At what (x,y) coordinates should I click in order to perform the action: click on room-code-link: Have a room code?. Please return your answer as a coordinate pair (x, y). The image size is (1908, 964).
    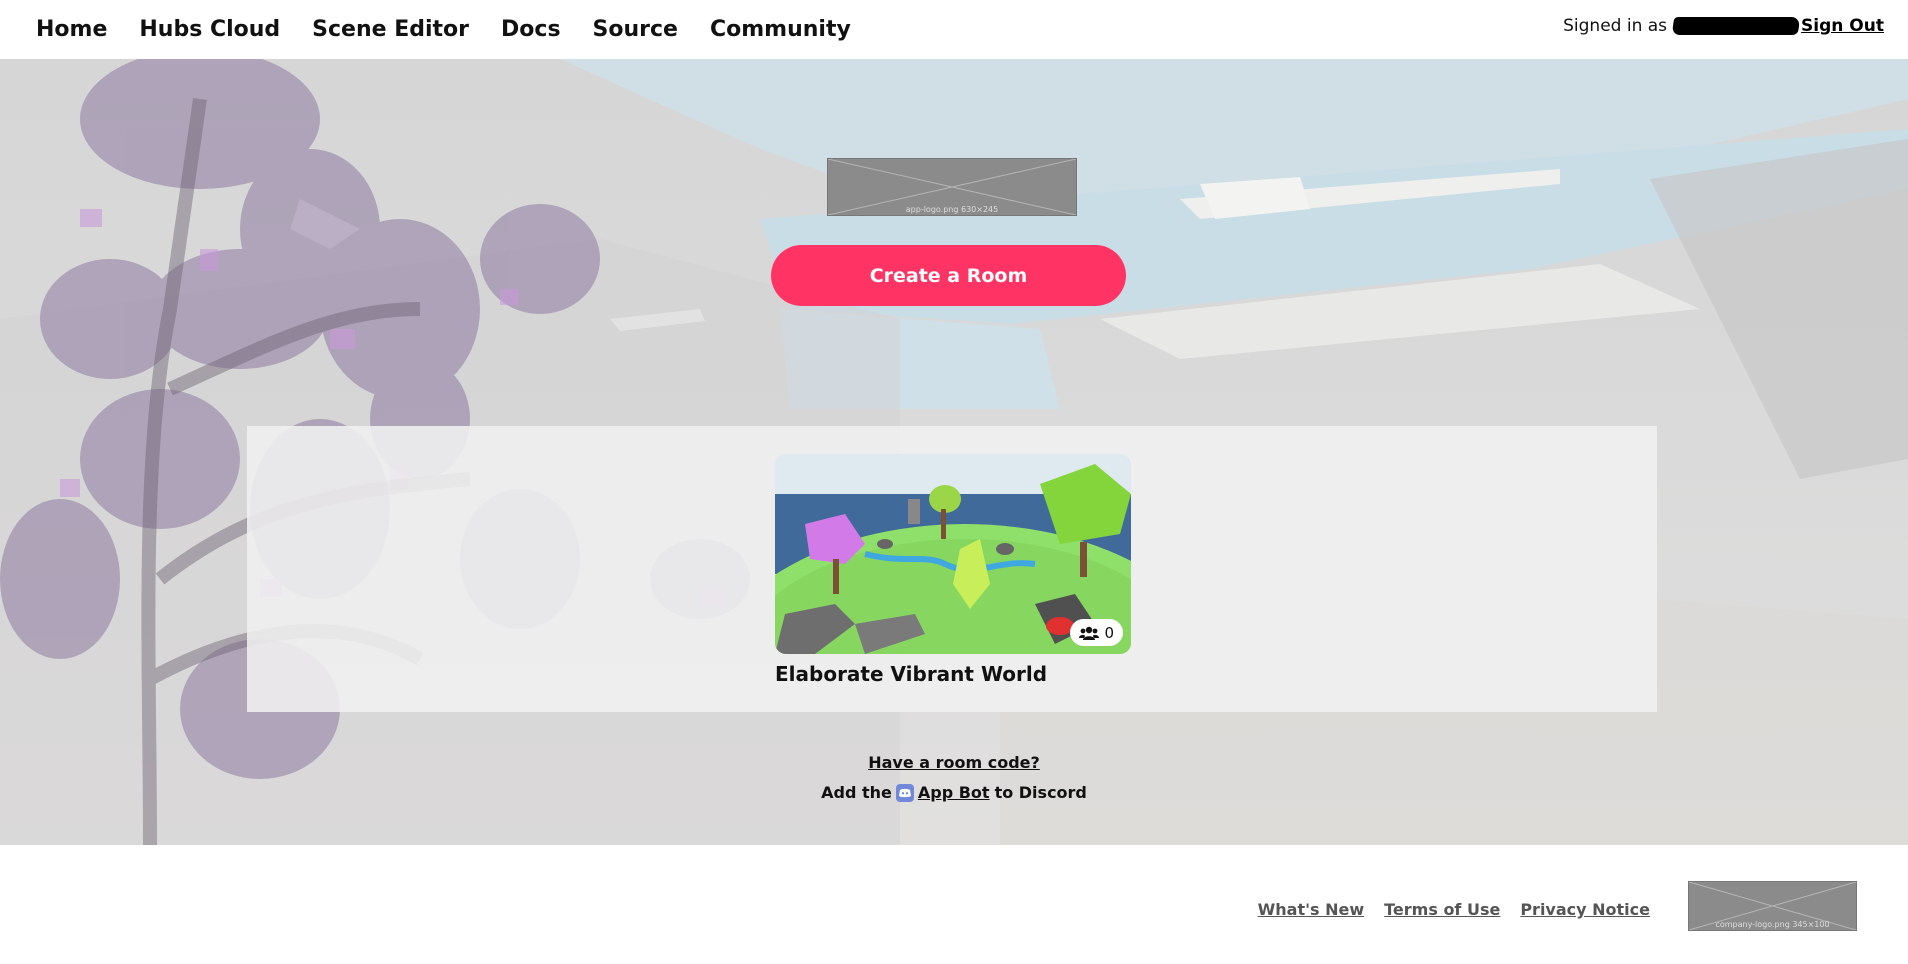
    Looking at the image, I should click on (954, 762).